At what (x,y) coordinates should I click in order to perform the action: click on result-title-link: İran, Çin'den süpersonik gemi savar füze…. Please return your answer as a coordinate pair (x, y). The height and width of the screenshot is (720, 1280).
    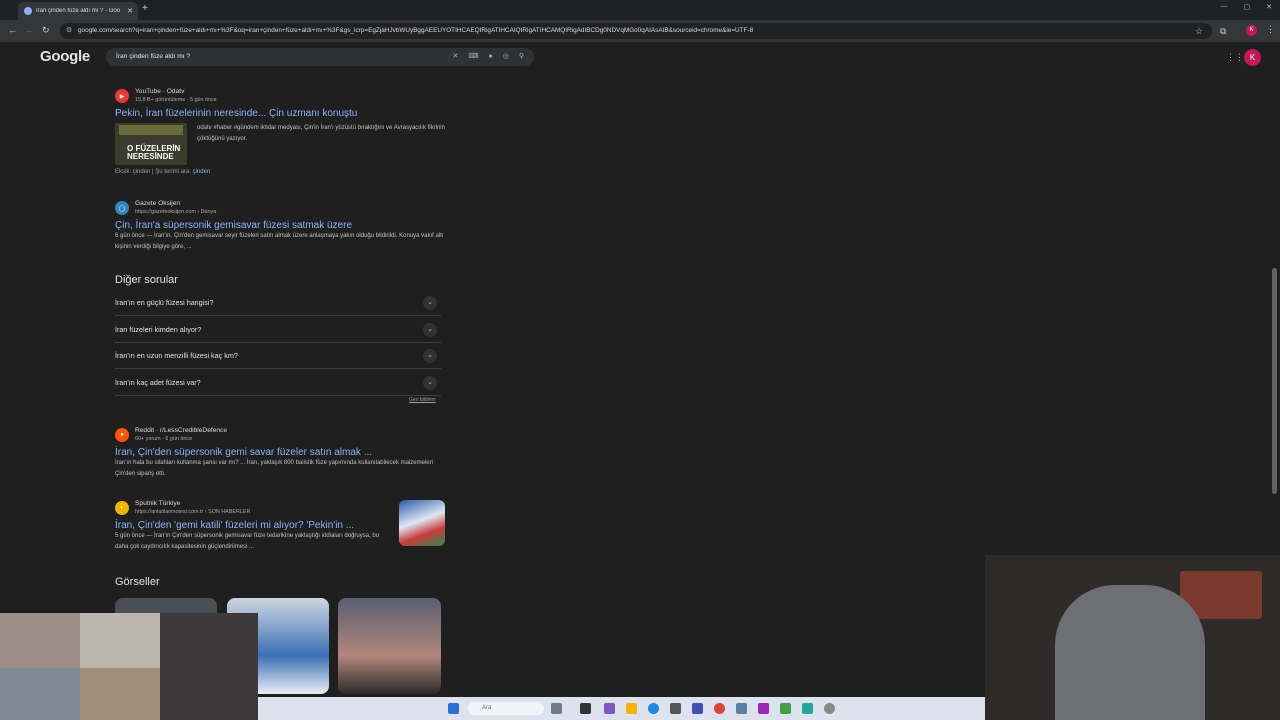
    Looking at the image, I should click on (280, 452).